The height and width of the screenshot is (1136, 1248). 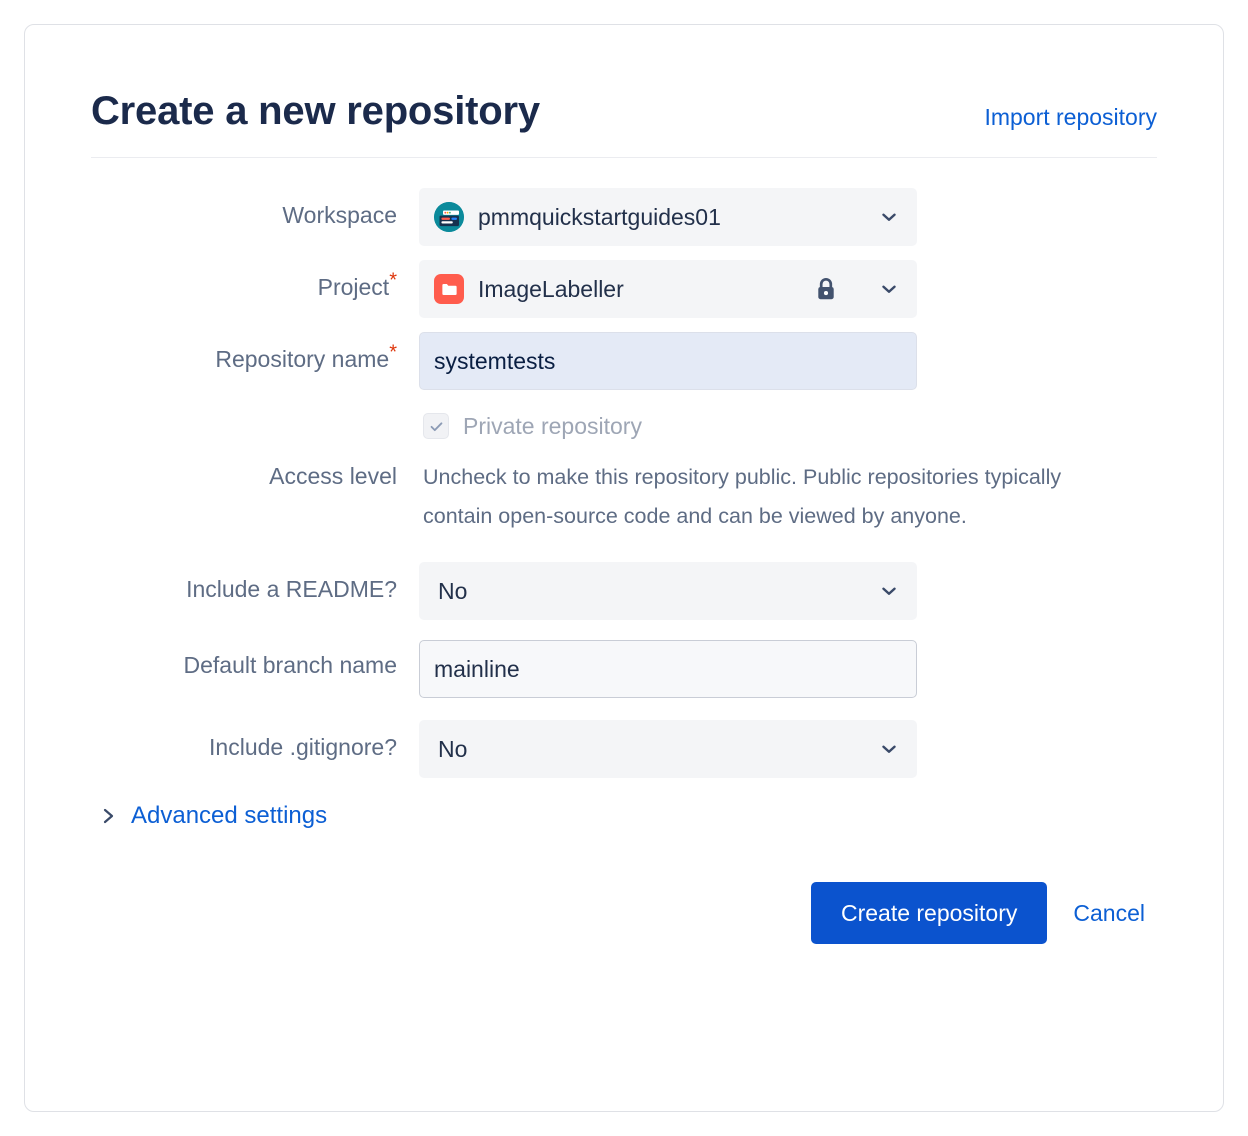 What do you see at coordinates (109, 816) in the screenshot?
I see `chevron-right-icon` at bounding box center [109, 816].